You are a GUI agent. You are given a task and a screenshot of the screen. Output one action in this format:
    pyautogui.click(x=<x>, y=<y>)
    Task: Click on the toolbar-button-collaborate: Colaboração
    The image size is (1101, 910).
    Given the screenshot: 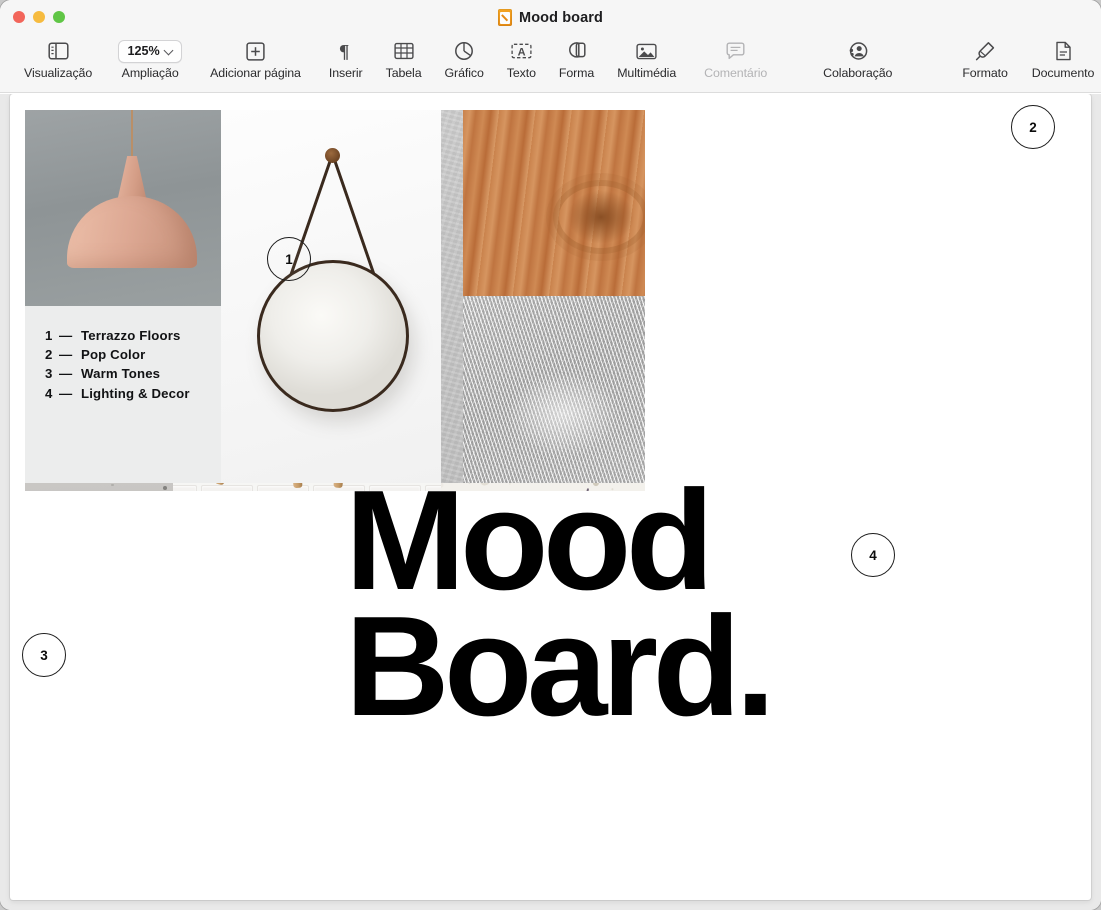 What is the action you would take?
    pyautogui.click(x=857, y=57)
    